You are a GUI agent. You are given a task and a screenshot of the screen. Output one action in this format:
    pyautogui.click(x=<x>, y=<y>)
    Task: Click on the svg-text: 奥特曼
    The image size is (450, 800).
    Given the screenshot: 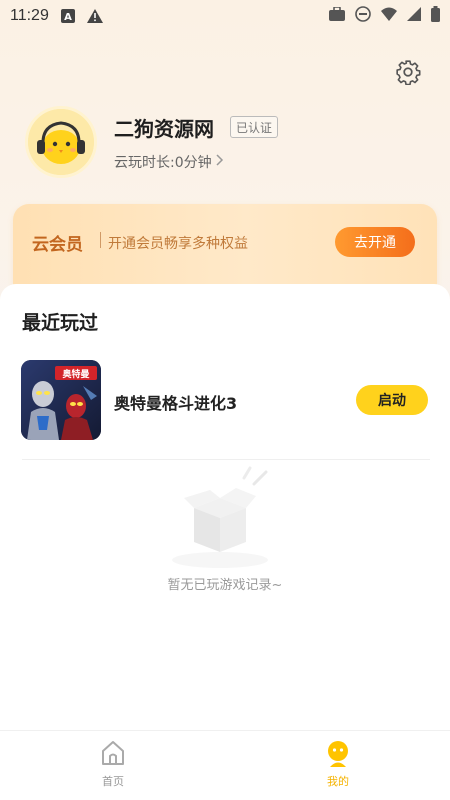 What is the action you would take?
    pyautogui.click(x=75, y=374)
    